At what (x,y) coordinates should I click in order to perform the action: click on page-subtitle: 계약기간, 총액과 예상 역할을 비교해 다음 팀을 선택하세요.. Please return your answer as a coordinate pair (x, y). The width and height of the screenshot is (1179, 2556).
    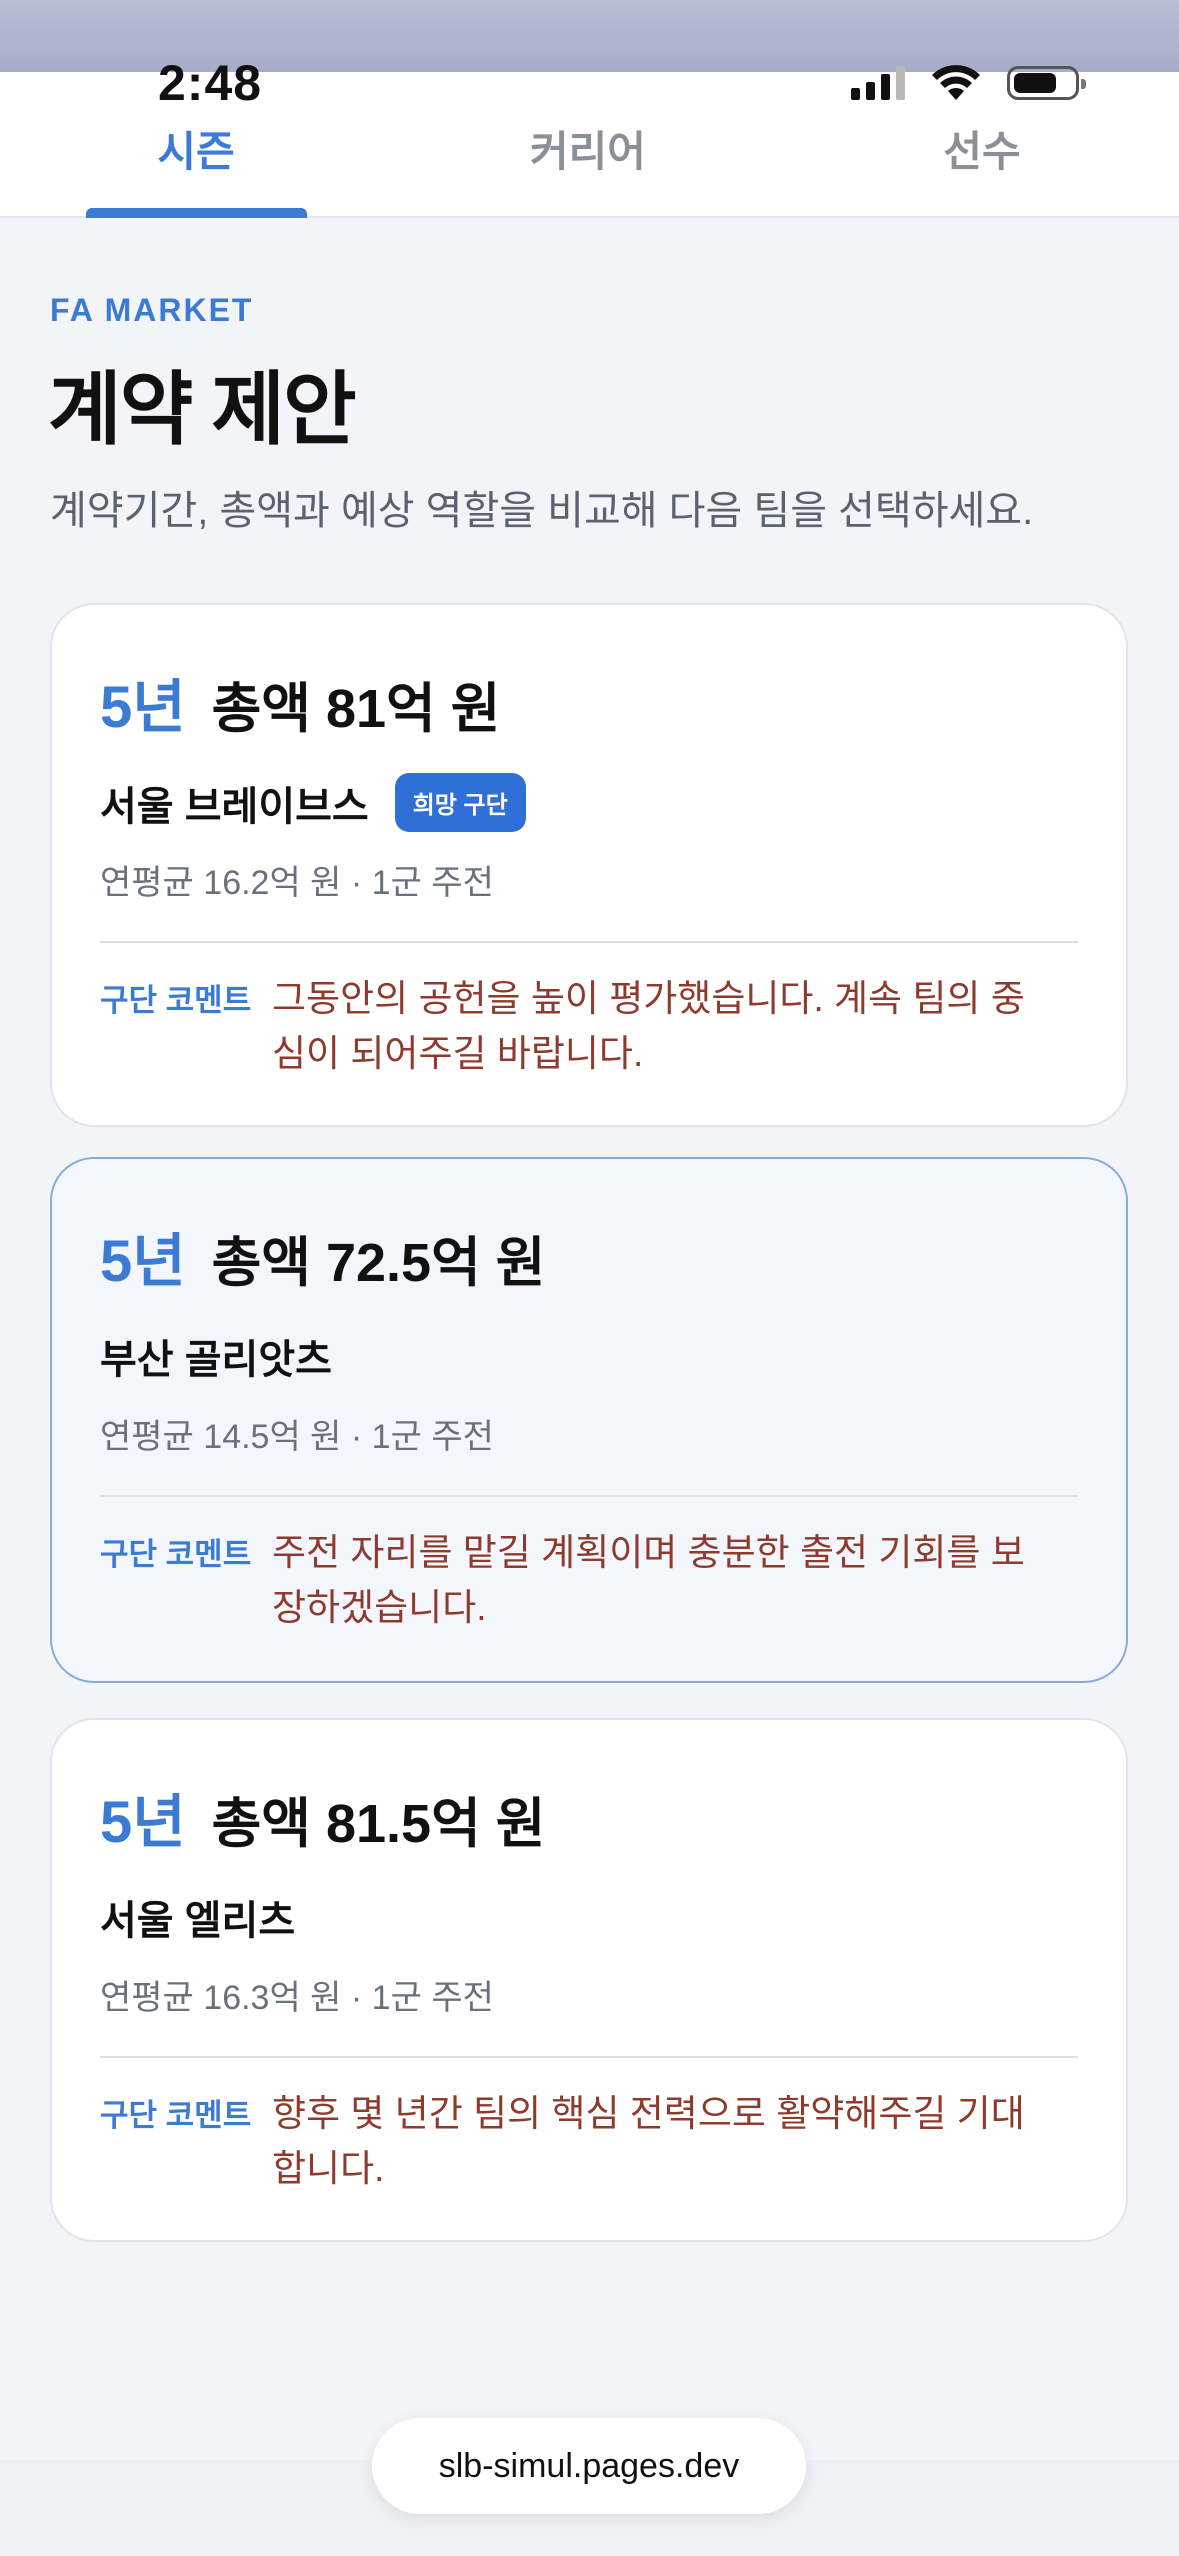
    Looking at the image, I should click on (542, 511).